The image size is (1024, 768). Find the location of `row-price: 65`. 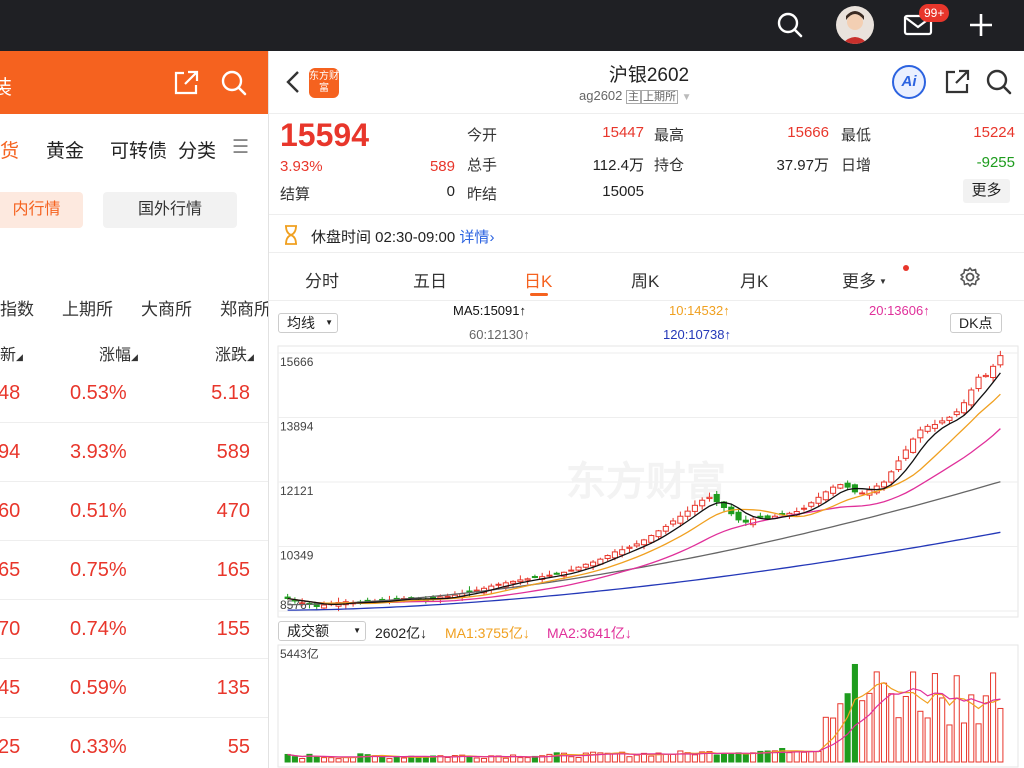

row-price: 65 is located at coordinates (10, 570).